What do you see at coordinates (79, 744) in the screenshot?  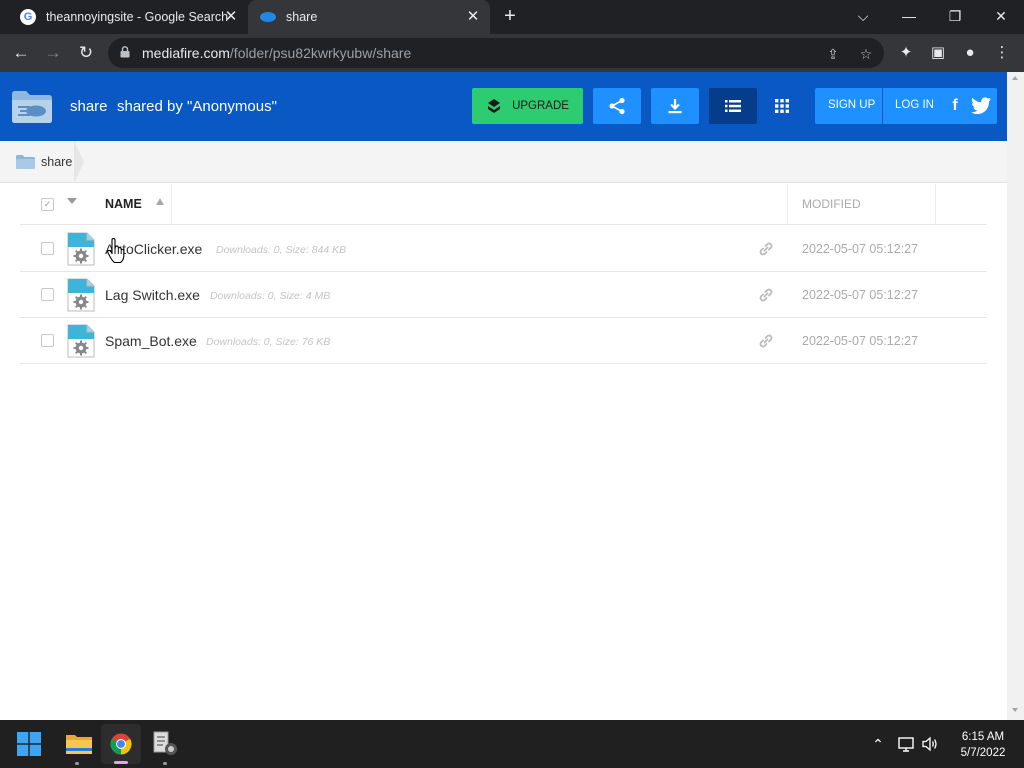 I see `file-explorer-icon` at bounding box center [79, 744].